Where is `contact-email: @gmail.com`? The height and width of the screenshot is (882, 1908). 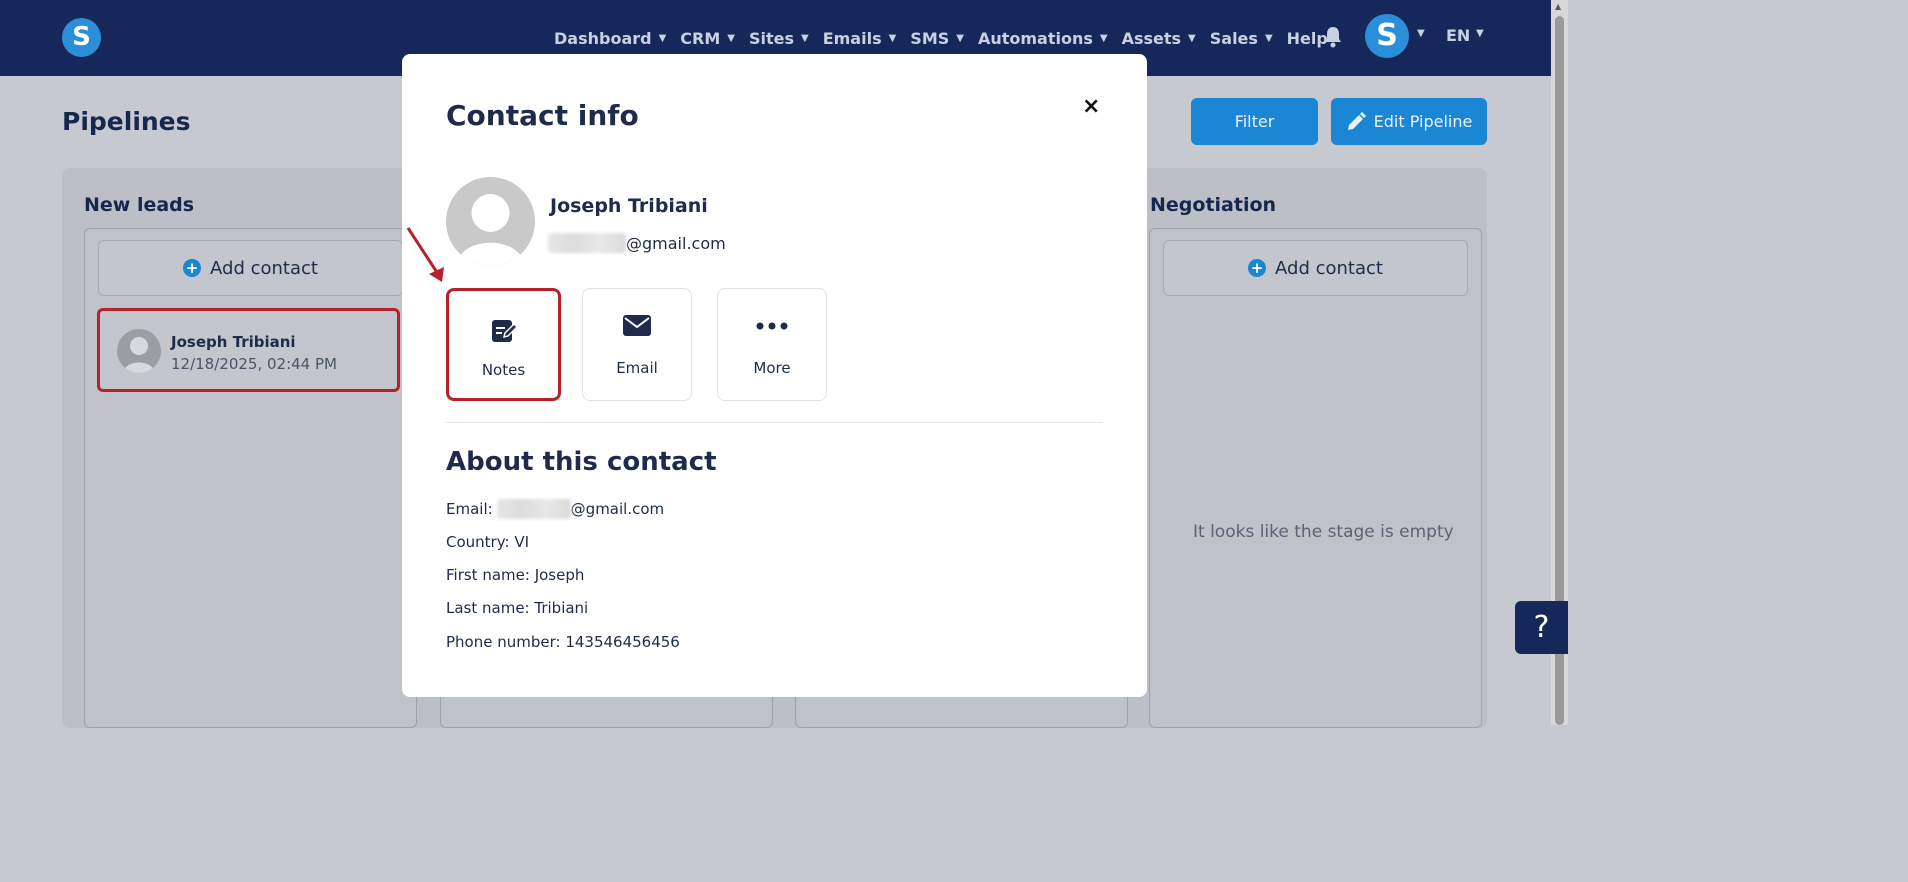
contact-email: @gmail.com is located at coordinates (637, 243).